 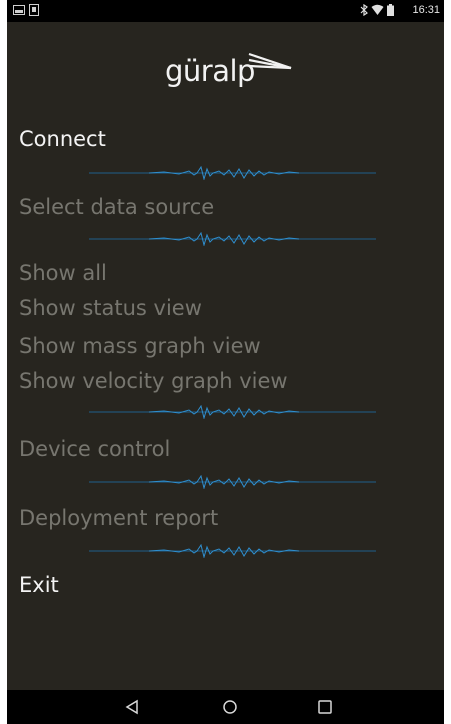 What do you see at coordinates (62, 139) in the screenshot?
I see `menu-item-connect: Connect` at bounding box center [62, 139].